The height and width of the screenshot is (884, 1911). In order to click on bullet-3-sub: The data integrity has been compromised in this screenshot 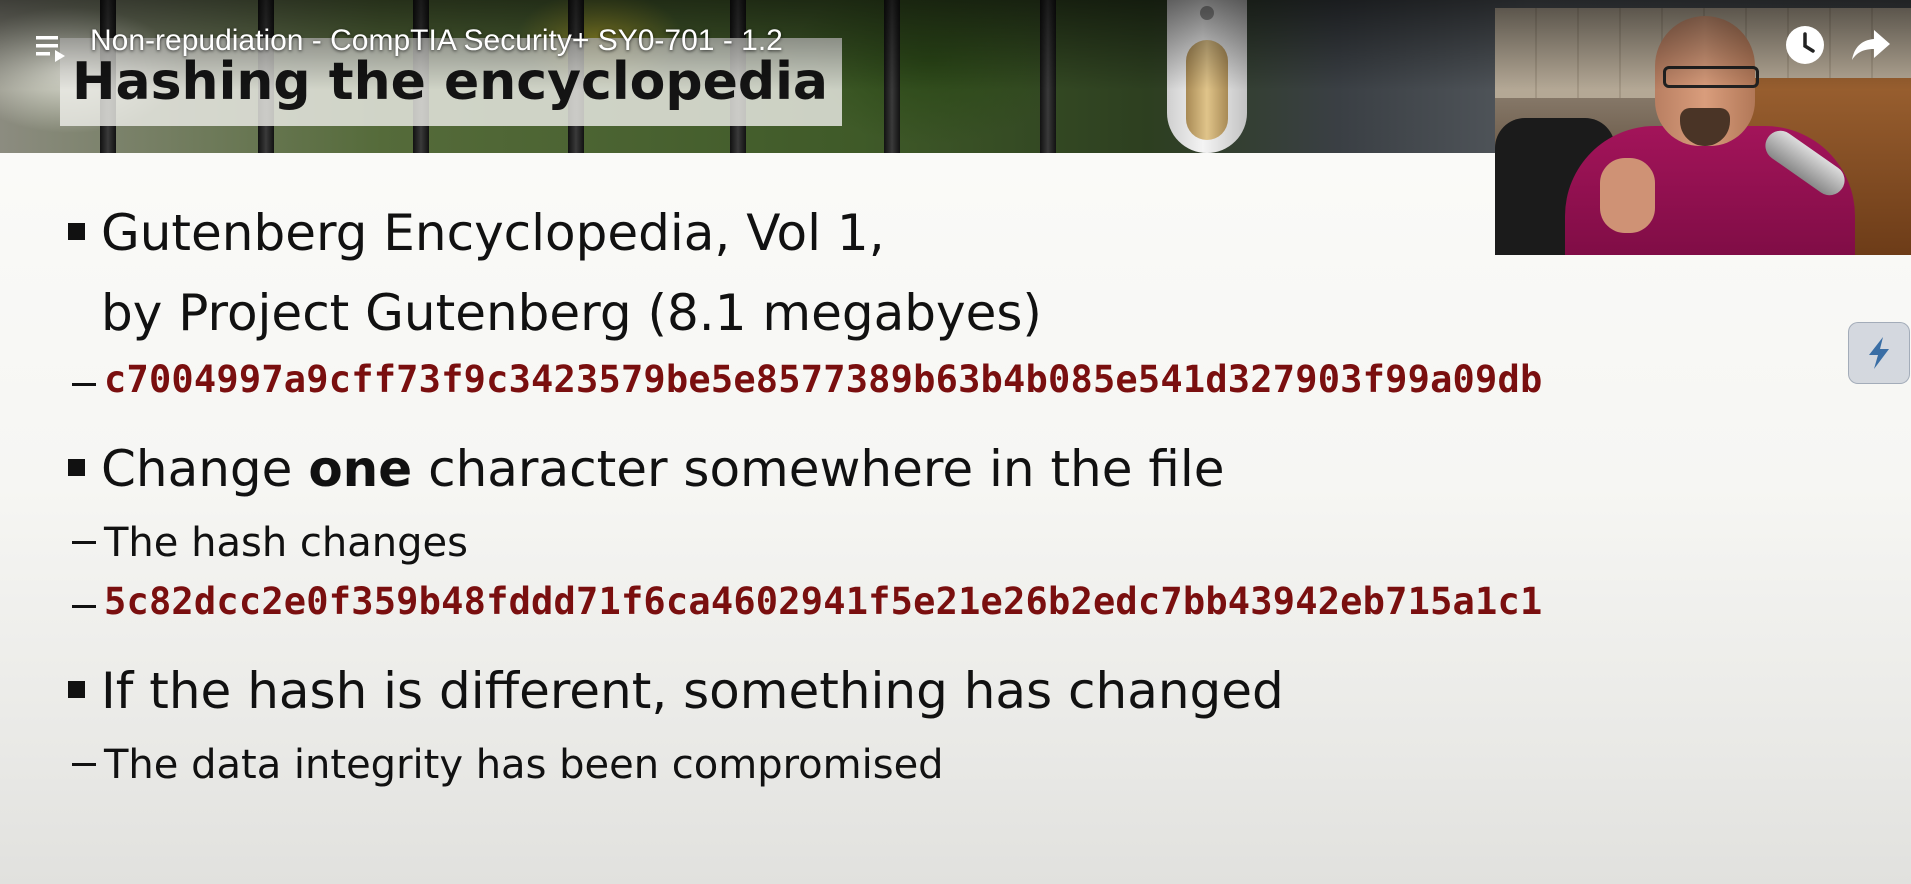, I will do `click(508, 765)`.